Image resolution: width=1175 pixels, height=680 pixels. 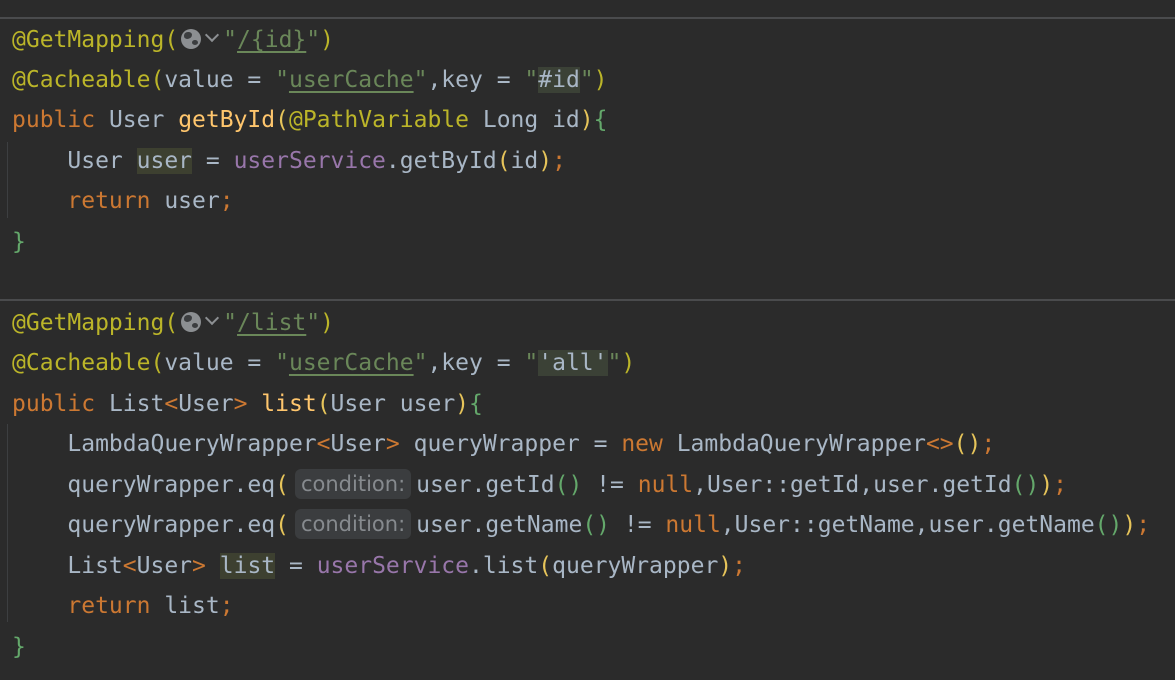 I want to click on variable-list: list, so click(x=247, y=566).